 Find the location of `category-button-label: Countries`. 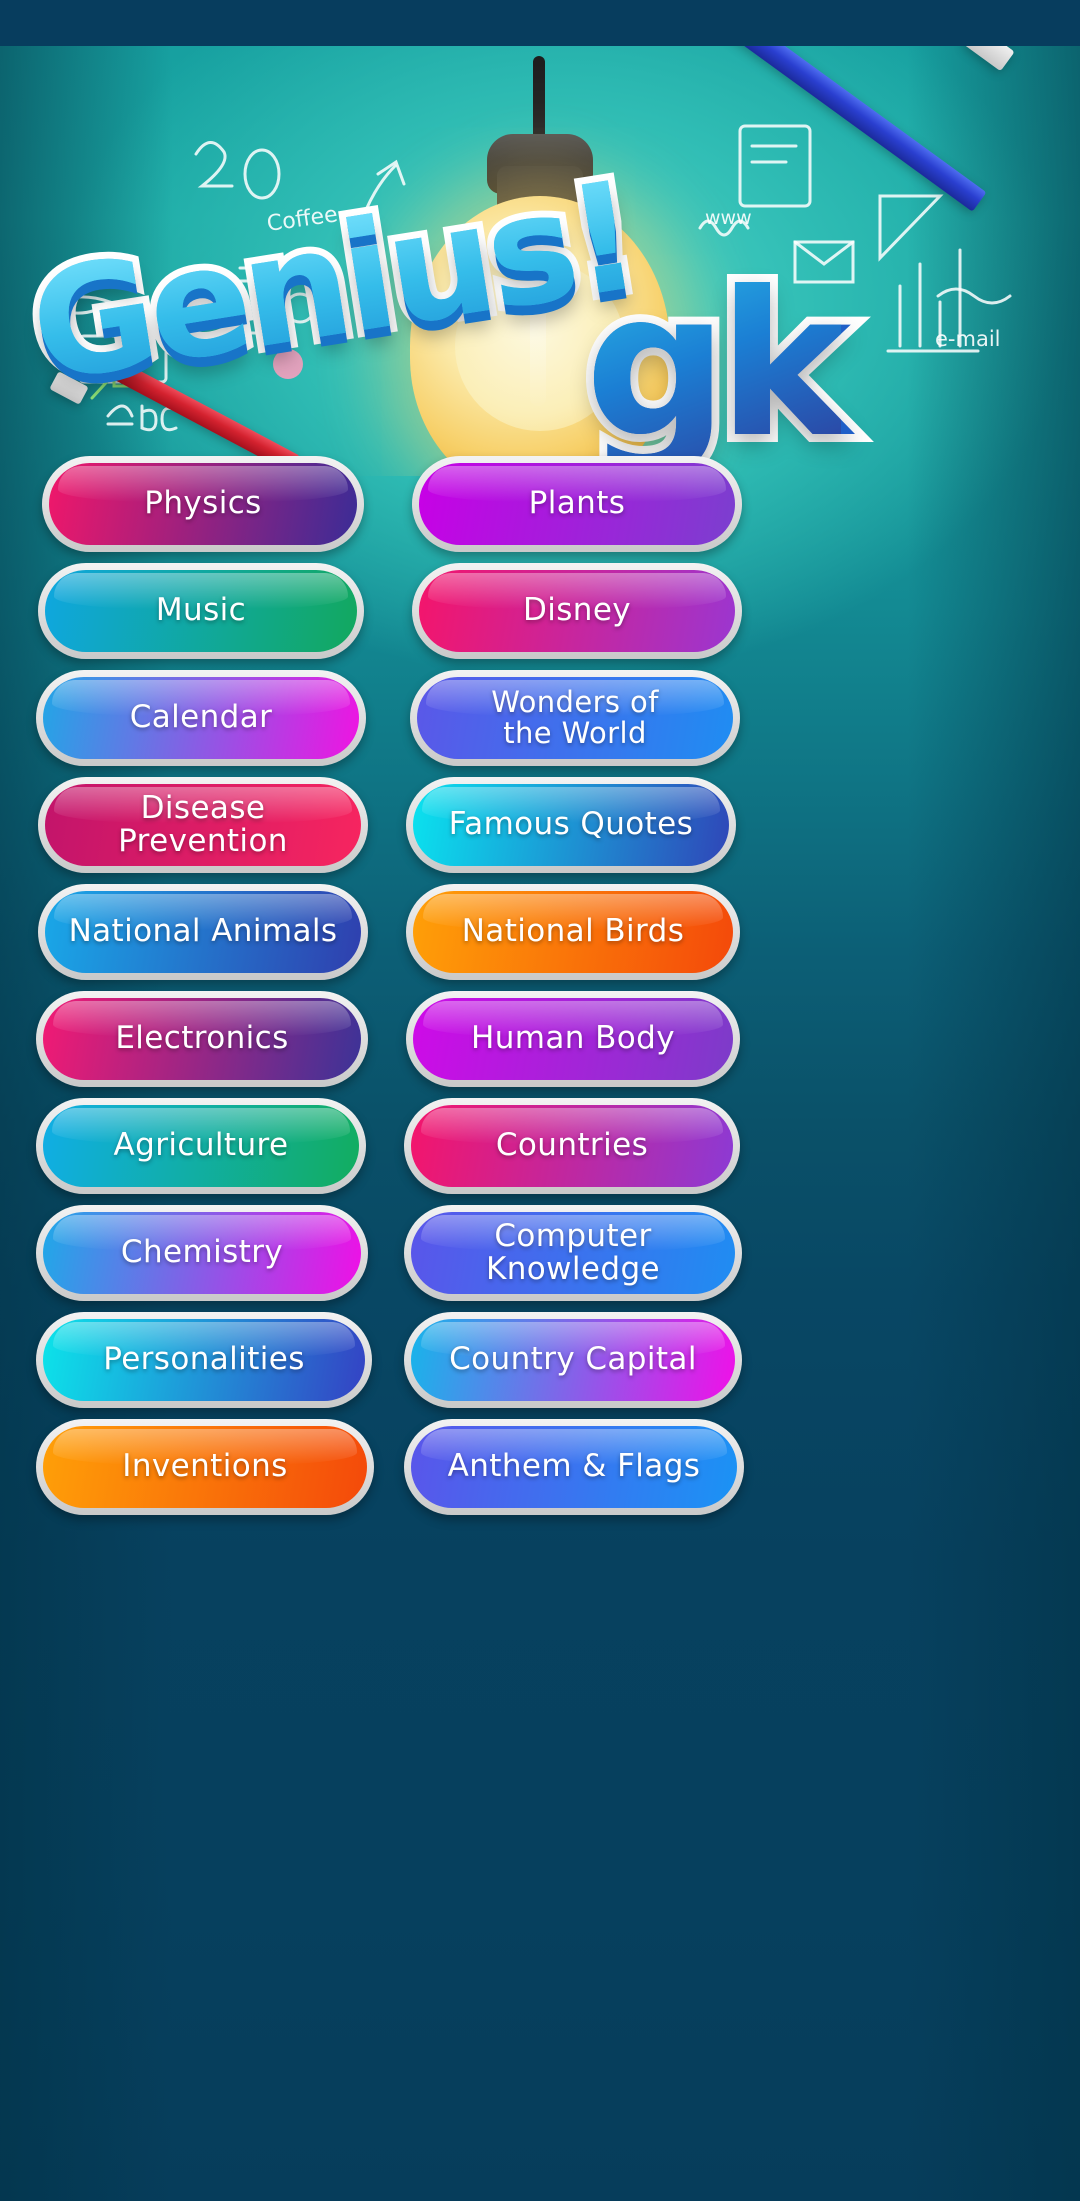

category-button-label: Countries is located at coordinates (572, 1145).